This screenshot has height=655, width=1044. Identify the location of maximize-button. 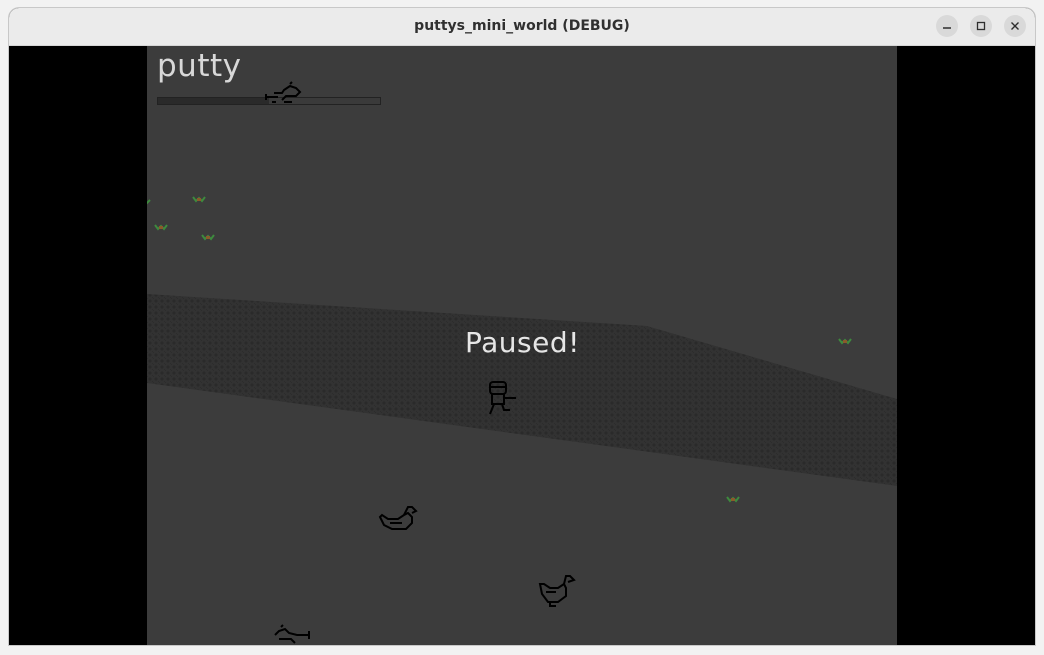
(981, 26).